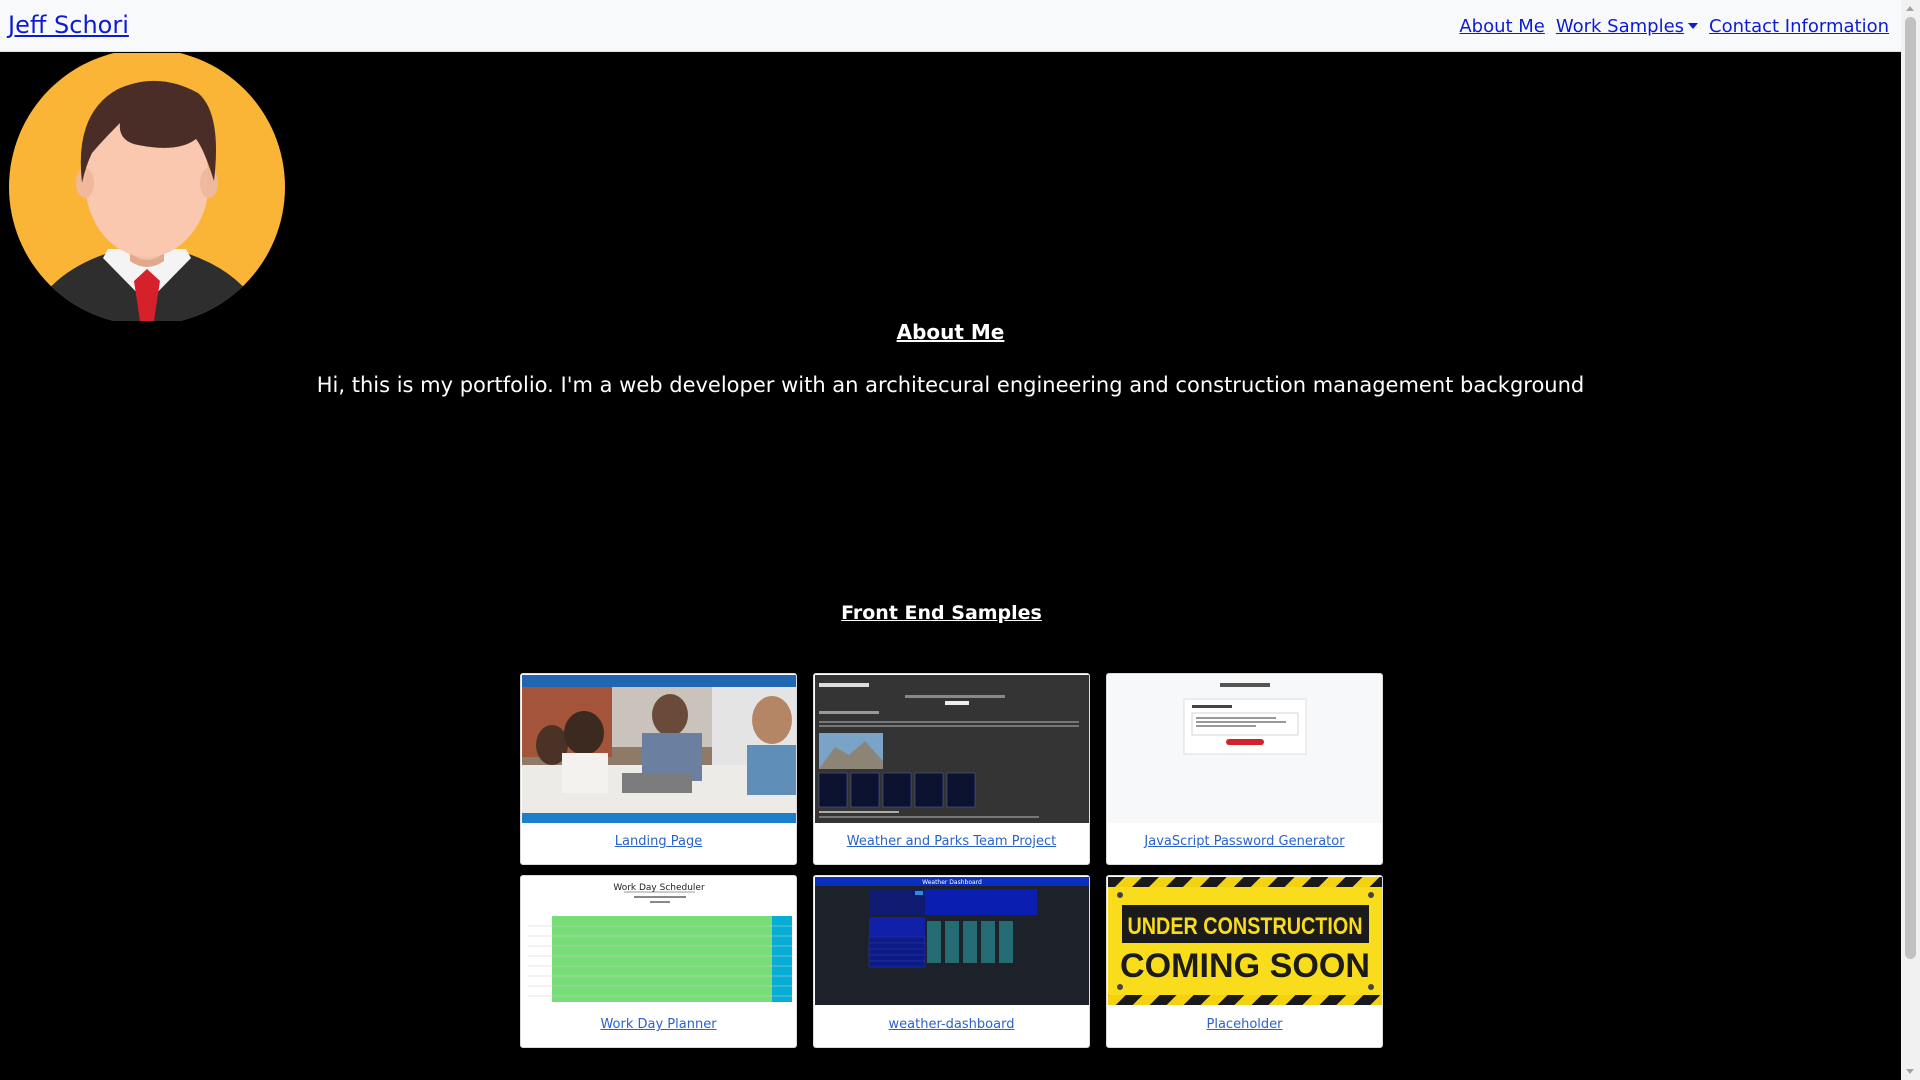 Image resolution: width=1920 pixels, height=1080 pixels. What do you see at coordinates (659, 888) in the screenshot?
I see `scheduler-title-text: Work Day Scheduler` at bounding box center [659, 888].